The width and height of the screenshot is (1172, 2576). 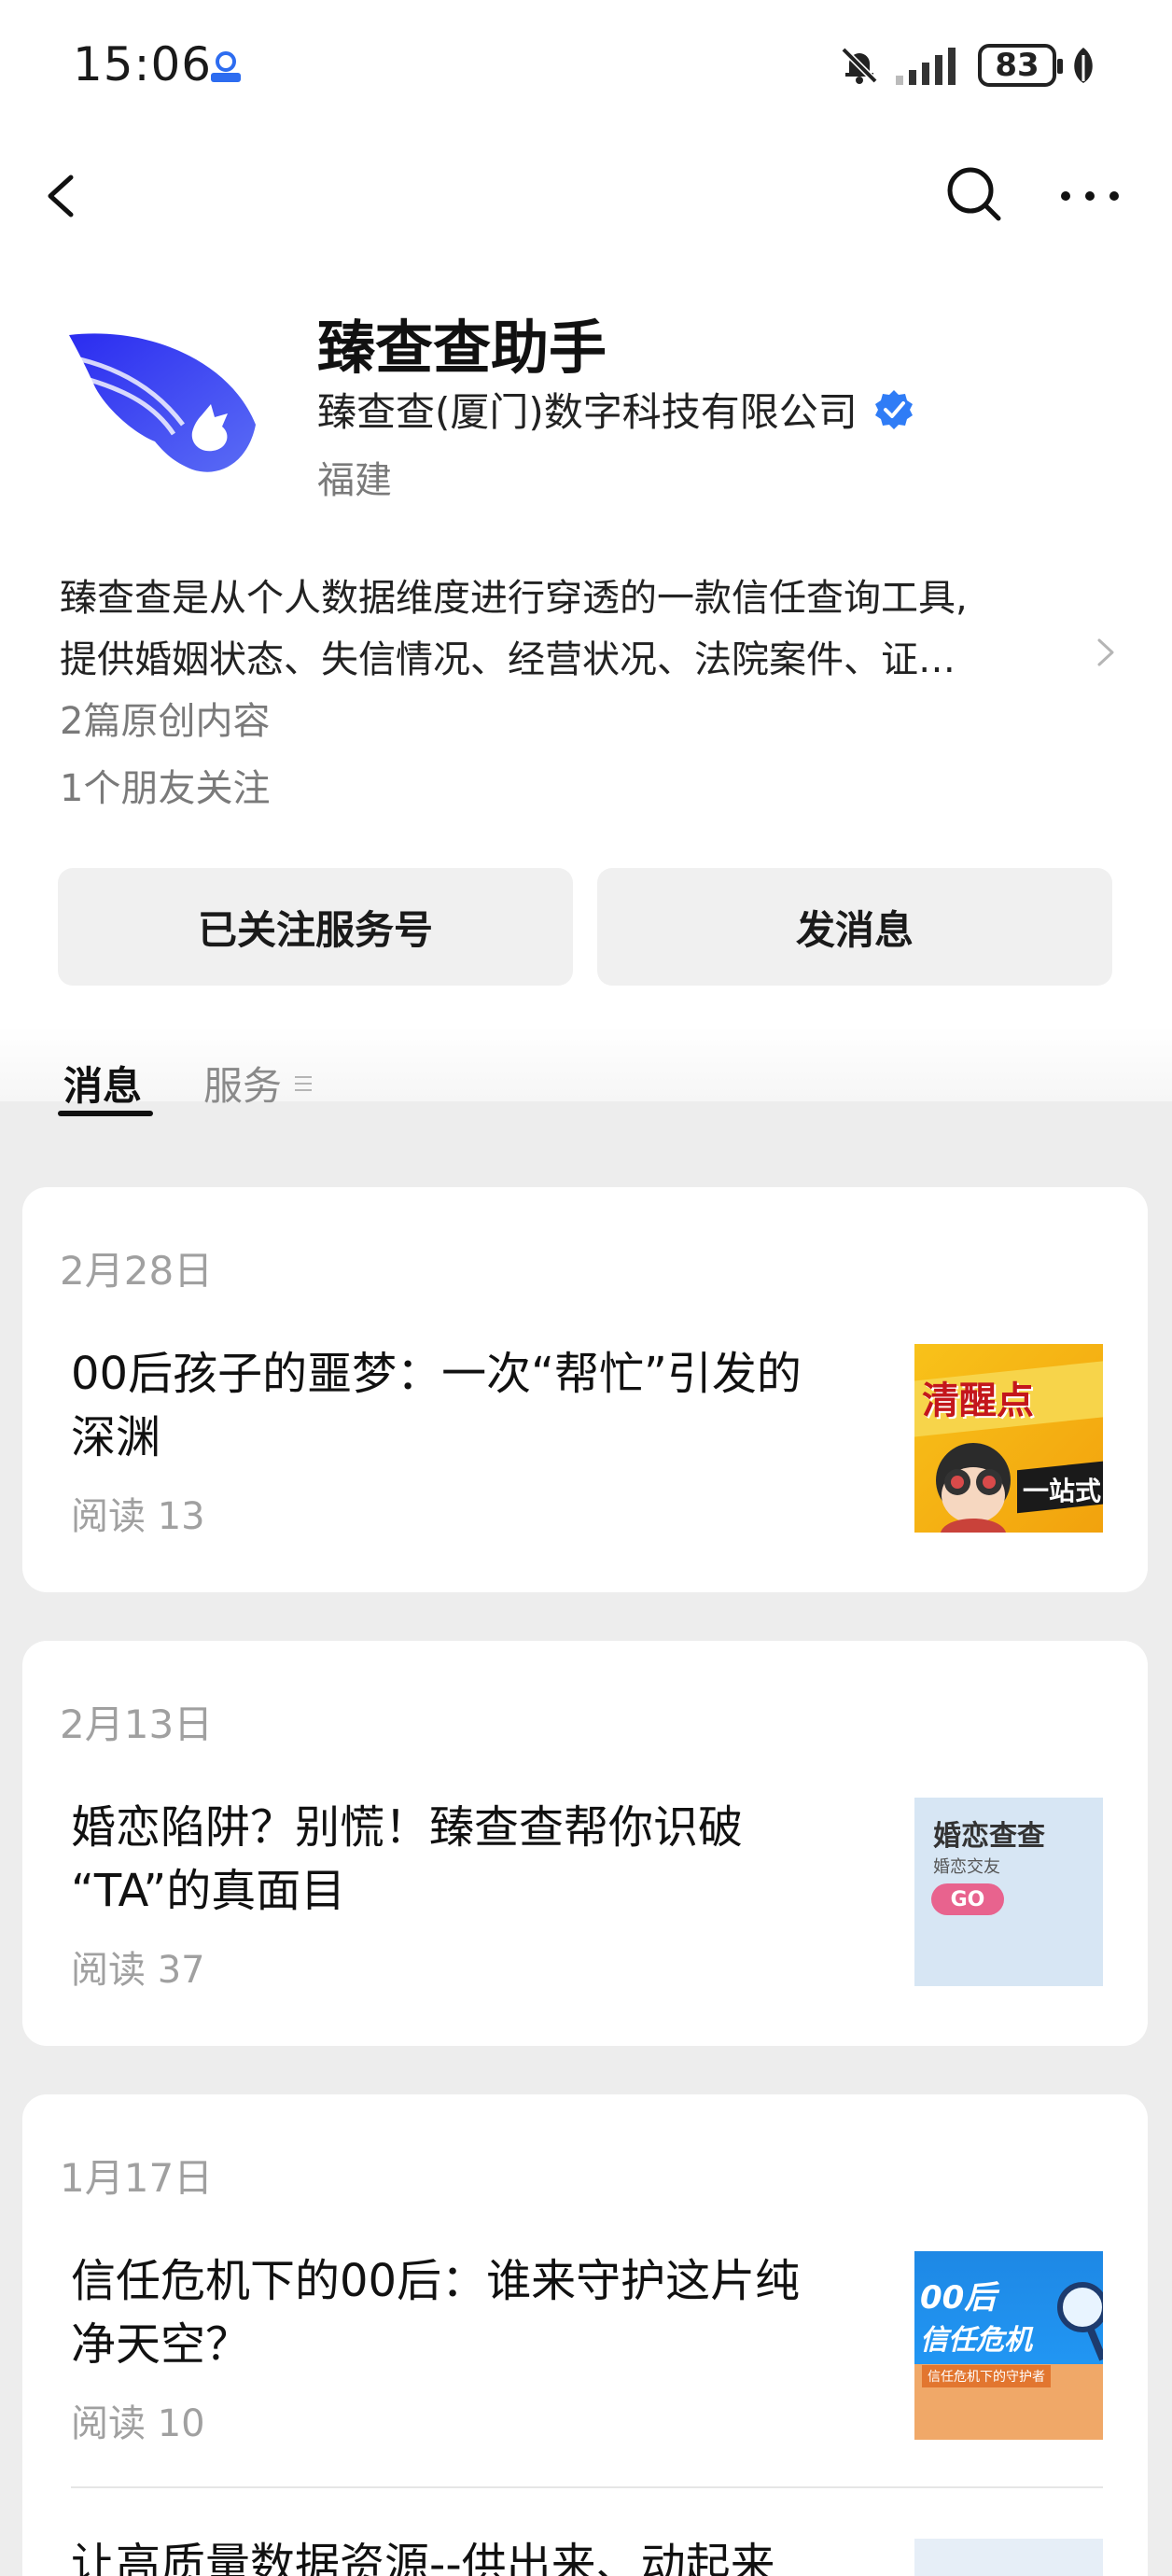 What do you see at coordinates (208, 1891) in the screenshot?
I see `article-title-line: “TA”的真面目` at bounding box center [208, 1891].